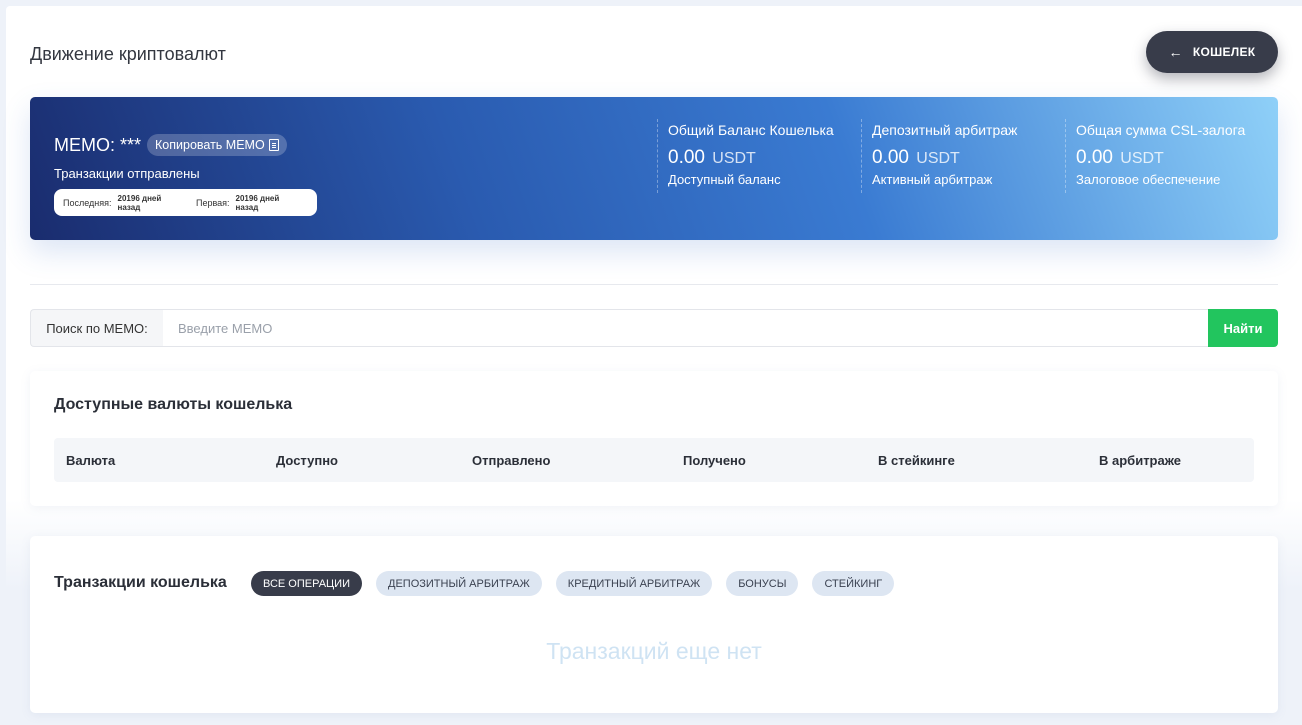 The width and height of the screenshot is (1302, 725). Describe the element at coordinates (98, 144) in the screenshot. I see `memo-label: MEMO: ***` at that location.